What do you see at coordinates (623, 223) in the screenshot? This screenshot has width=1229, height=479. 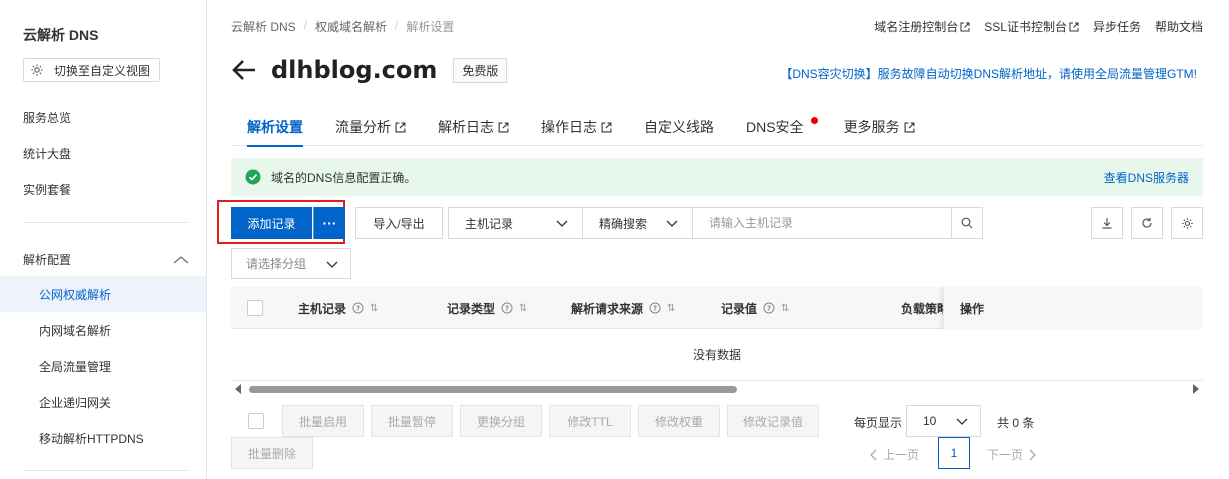 I see `select-value: 精确搜索` at bounding box center [623, 223].